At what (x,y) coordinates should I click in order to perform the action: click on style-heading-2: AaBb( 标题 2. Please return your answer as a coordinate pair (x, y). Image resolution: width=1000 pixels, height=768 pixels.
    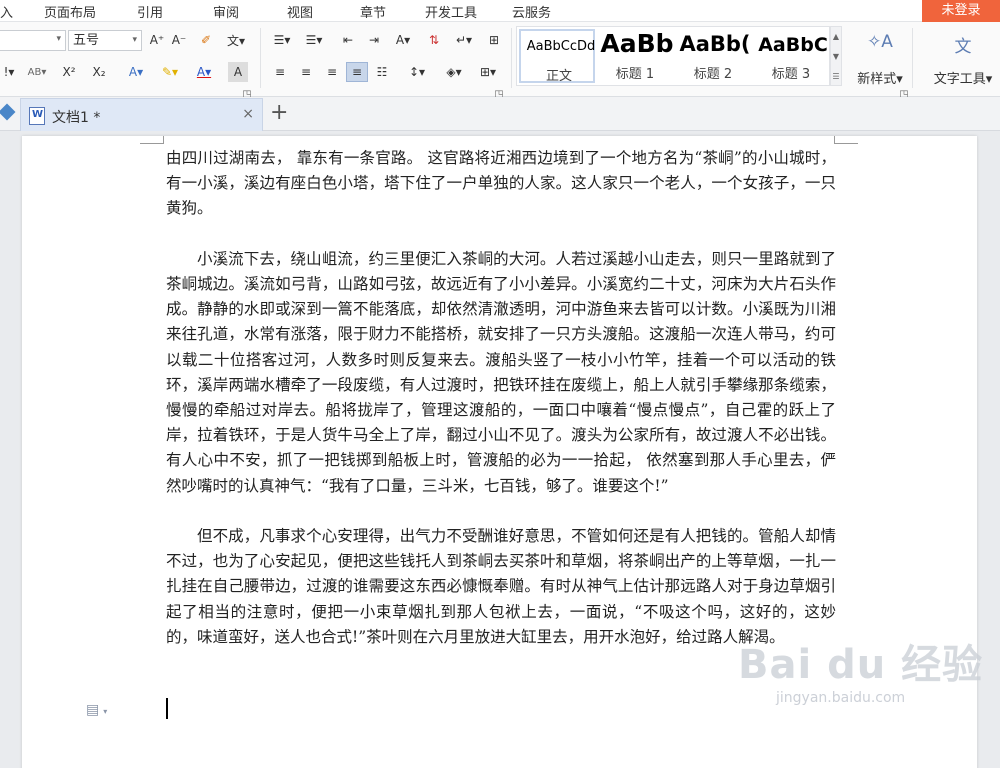
    Looking at the image, I should click on (713, 56).